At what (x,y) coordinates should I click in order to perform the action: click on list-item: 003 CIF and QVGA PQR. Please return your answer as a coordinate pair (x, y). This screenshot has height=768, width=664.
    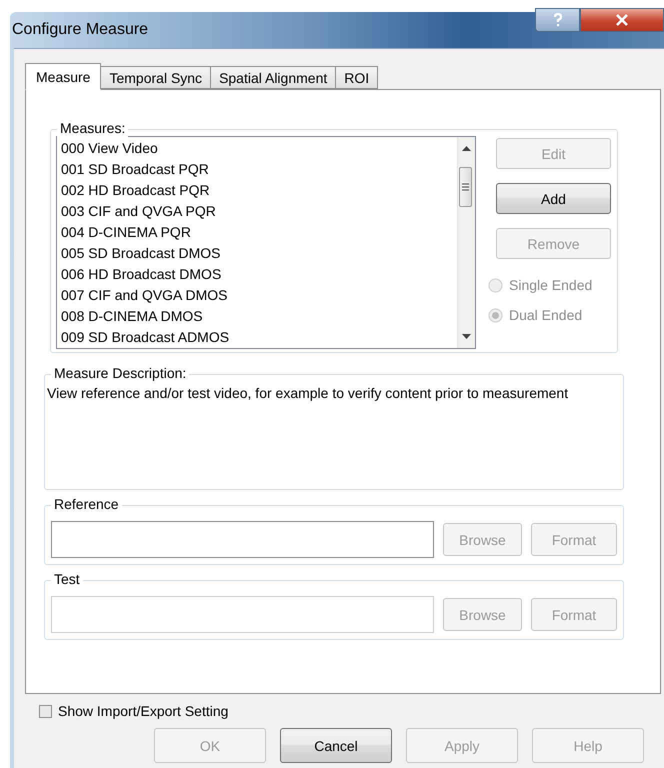
    Looking at the image, I should click on (257, 211).